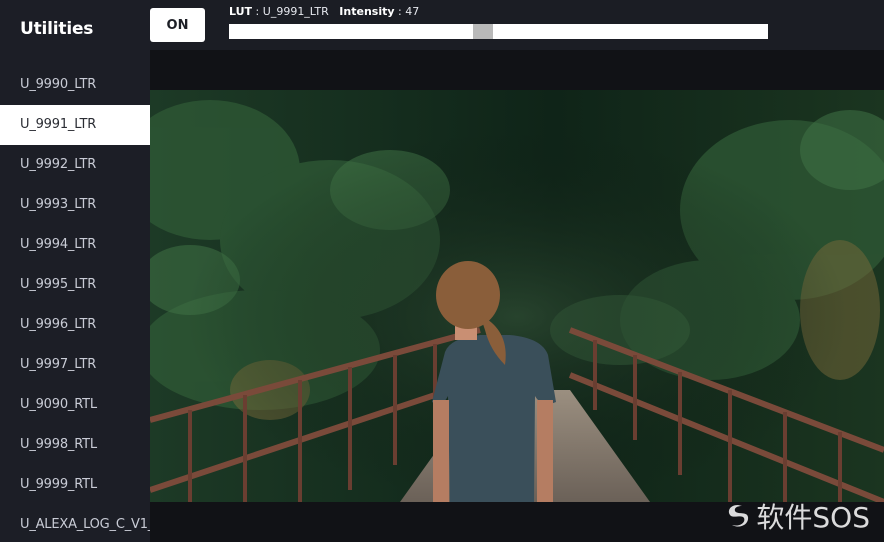  What do you see at coordinates (177, 25) in the screenshot?
I see `on-toggle-button: ON` at bounding box center [177, 25].